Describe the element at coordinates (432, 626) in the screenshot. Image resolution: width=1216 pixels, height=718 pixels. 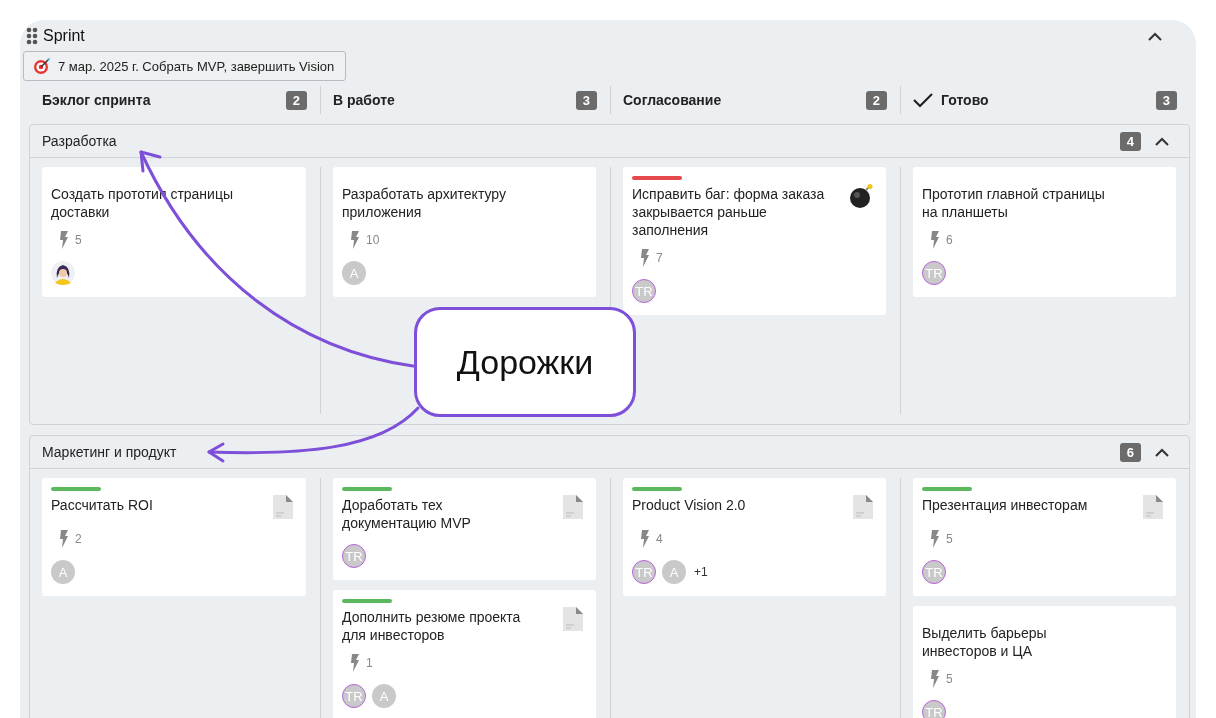
I see `card-title: Дополнить резюме проекта для инвесторов` at that location.